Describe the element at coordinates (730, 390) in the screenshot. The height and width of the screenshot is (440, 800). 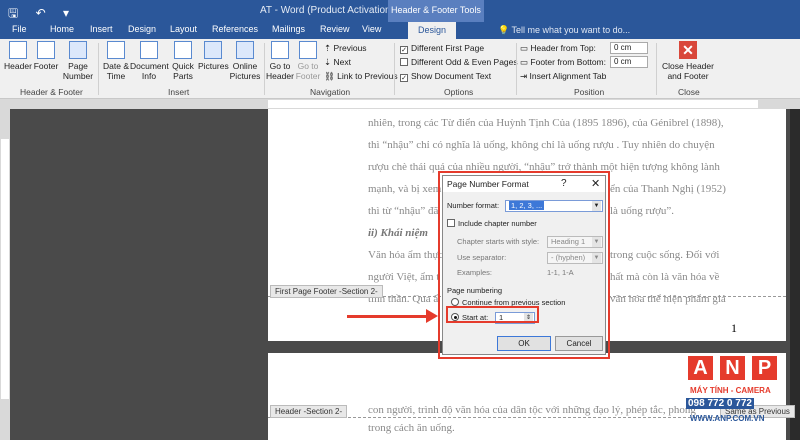
I see `logo-tagline: MÁY TÍNH - CAMERA` at that location.